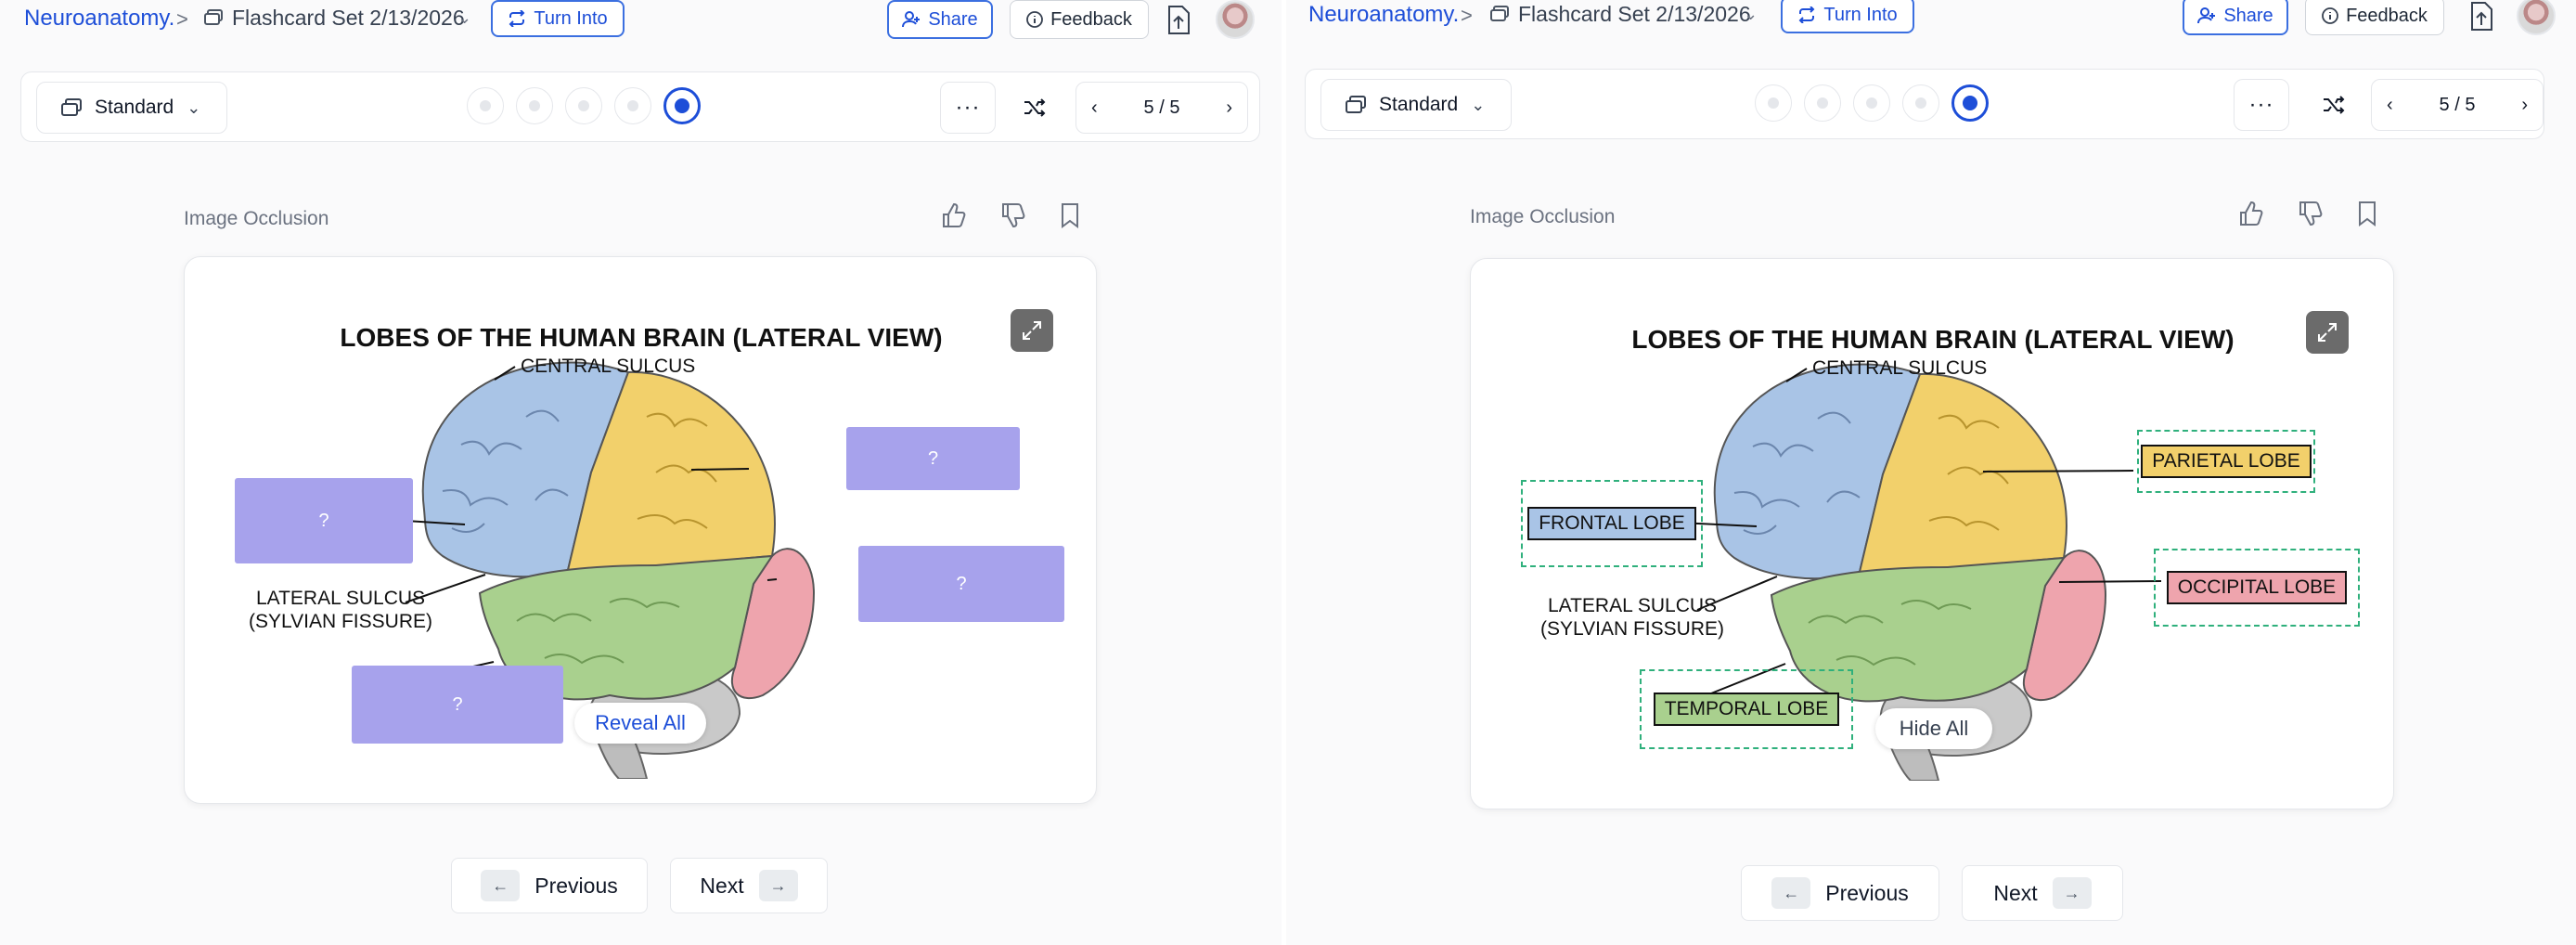 Image resolution: width=2576 pixels, height=945 pixels. I want to click on answer-frontal: FRONTAL LOBE, so click(1612, 524).